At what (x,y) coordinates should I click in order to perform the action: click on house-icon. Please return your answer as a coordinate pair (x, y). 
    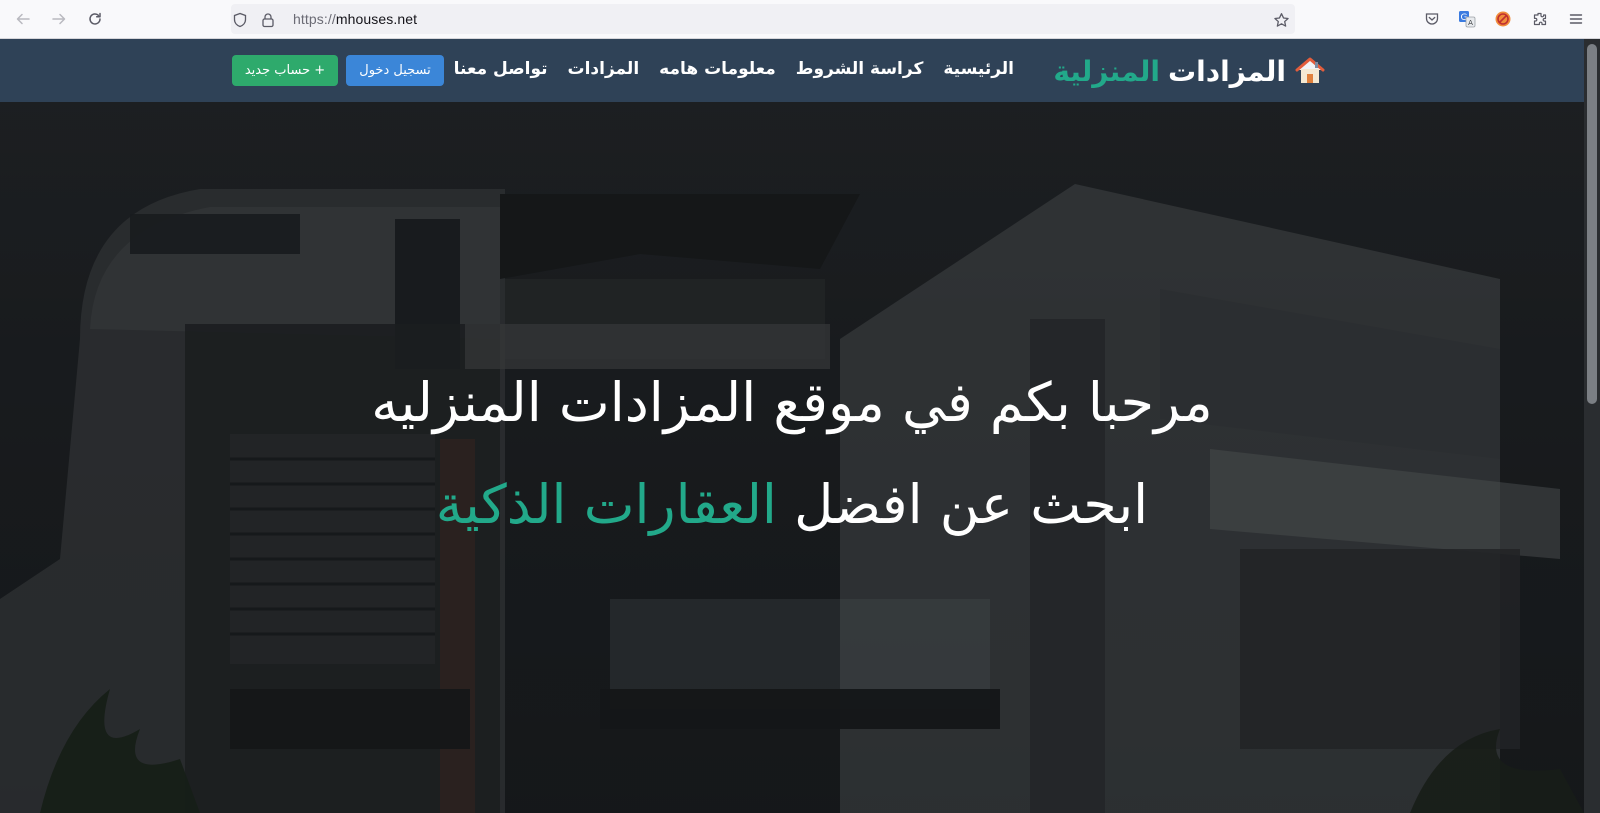
    Looking at the image, I should click on (1310, 71).